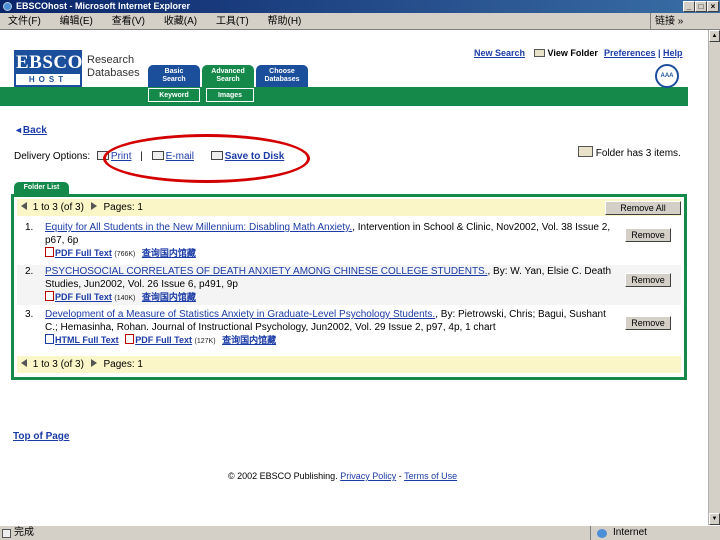 This screenshot has width=720, height=540. What do you see at coordinates (285, 21) in the screenshot?
I see `menu-help: 帮助(H)` at bounding box center [285, 21].